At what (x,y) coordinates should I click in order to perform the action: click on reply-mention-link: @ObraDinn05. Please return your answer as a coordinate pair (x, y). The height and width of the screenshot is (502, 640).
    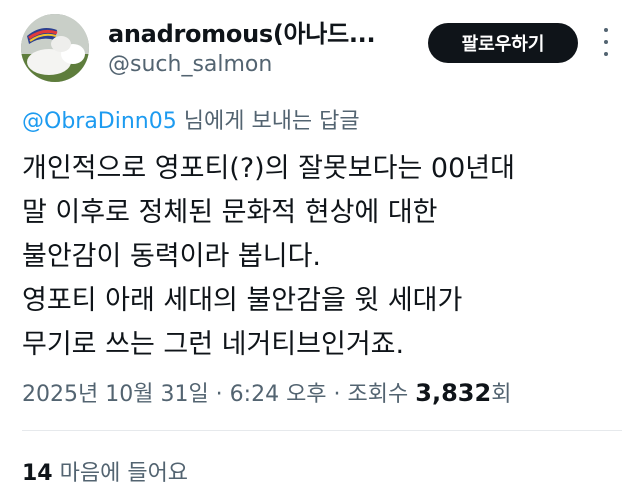
    Looking at the image, I should click on (99, 121).